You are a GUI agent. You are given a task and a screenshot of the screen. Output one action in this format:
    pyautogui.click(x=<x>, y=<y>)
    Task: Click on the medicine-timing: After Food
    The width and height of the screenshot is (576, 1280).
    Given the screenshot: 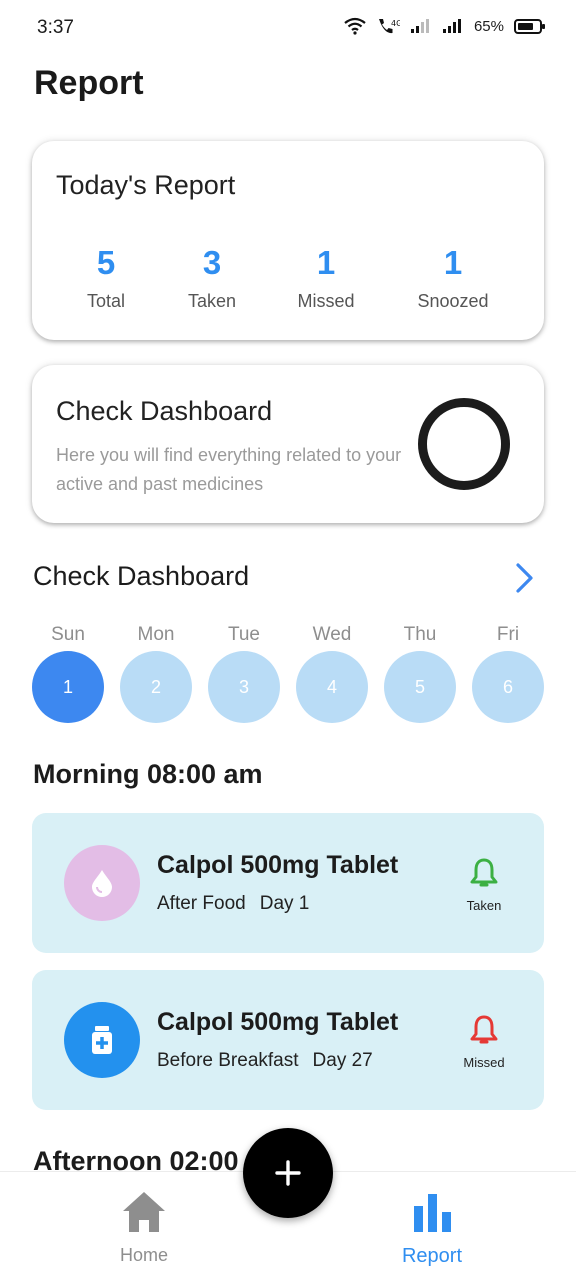 What is the action you would take?
    pyautogui.click(x=201, y=903)
    